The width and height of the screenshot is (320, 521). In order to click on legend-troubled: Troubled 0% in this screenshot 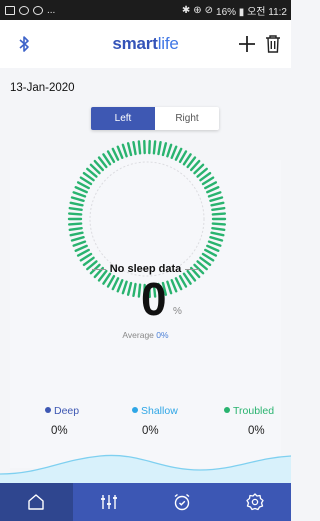, I will do `click(249, 421)`.